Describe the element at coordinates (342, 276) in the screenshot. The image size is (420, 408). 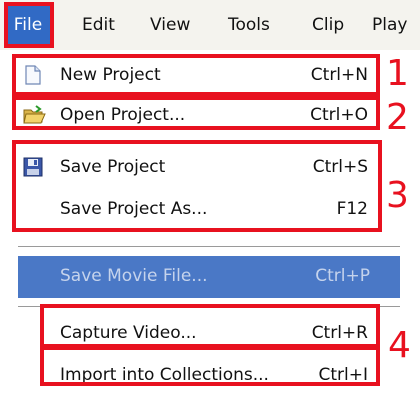
I see `save-movie-file-shortcut: Ctrl+P` at that location.